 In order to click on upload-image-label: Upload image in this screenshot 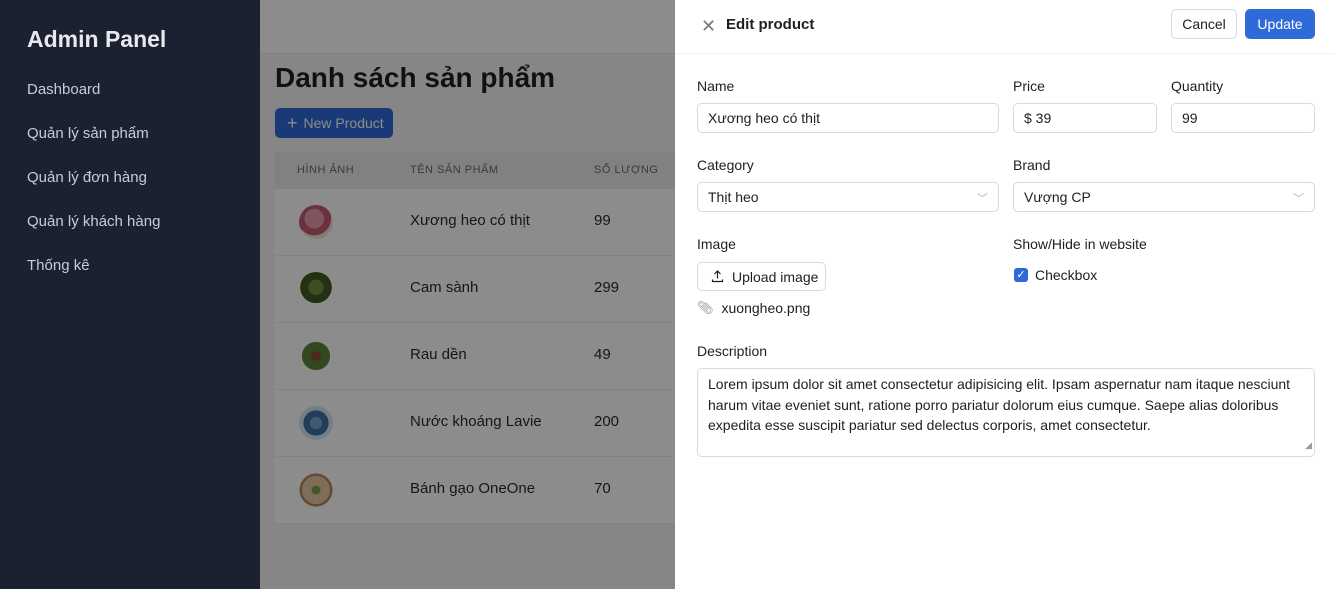, I will do `click(775, 276)`.